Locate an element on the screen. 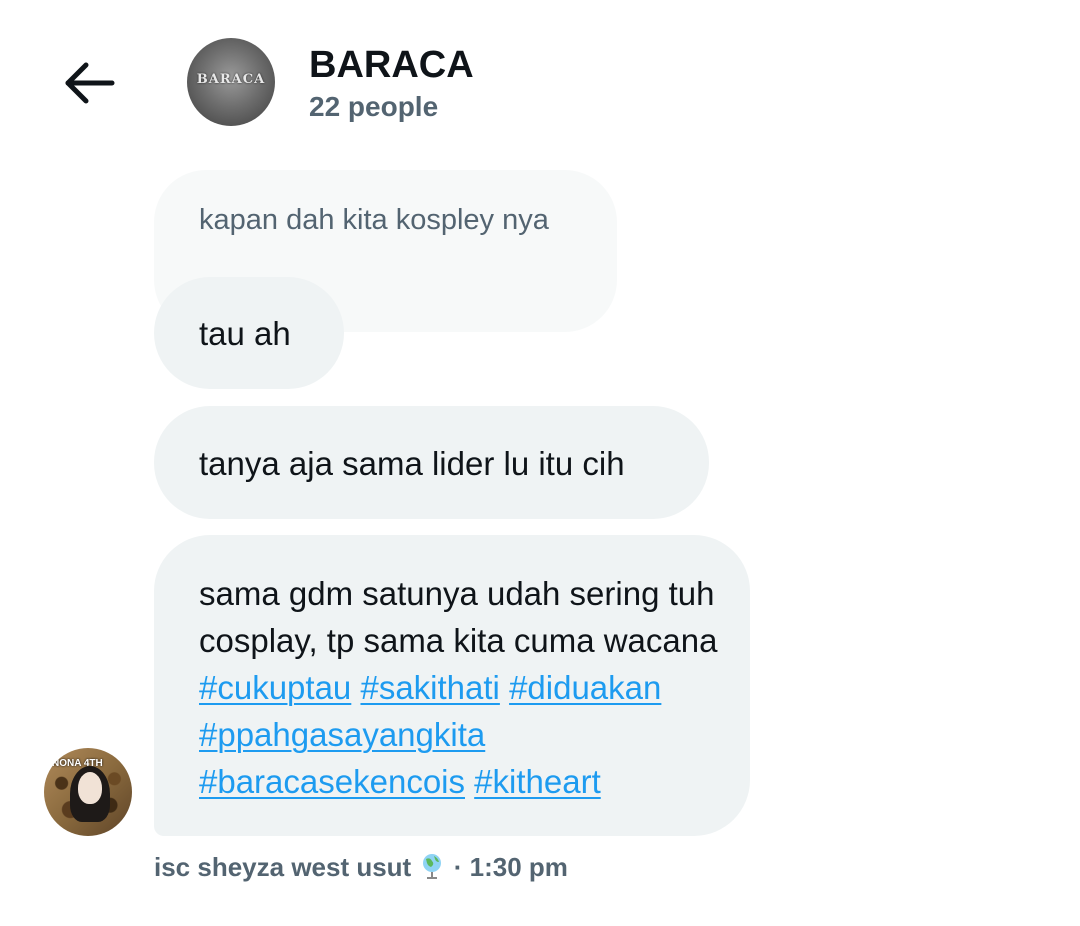 This screenshot has width=1080, height=926. hashtag-link: #sakithati is located at coordinates (429, 687).